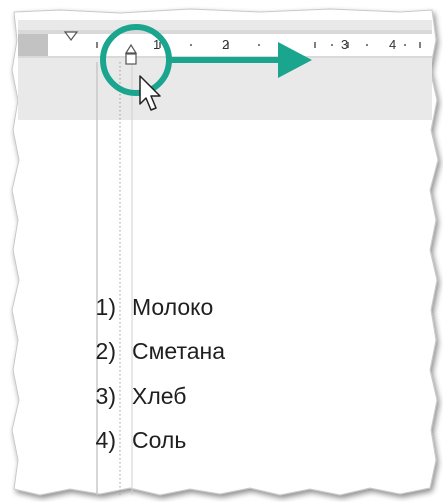 This screenshot has height=502, width=443. I want to click on list-item-text: Соль, so click(159, 440).